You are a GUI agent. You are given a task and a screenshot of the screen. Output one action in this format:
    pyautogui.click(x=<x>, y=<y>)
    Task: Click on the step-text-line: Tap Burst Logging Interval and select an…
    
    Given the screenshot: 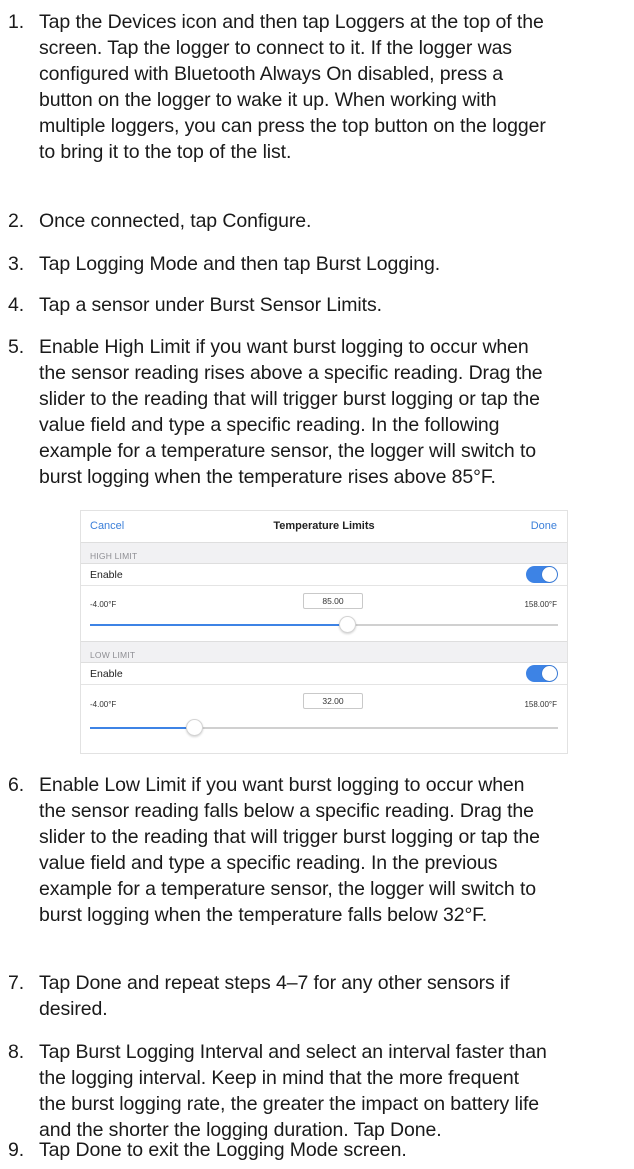 What is the action you would take?
    pyautogui.click(x=293, y=1052)
    